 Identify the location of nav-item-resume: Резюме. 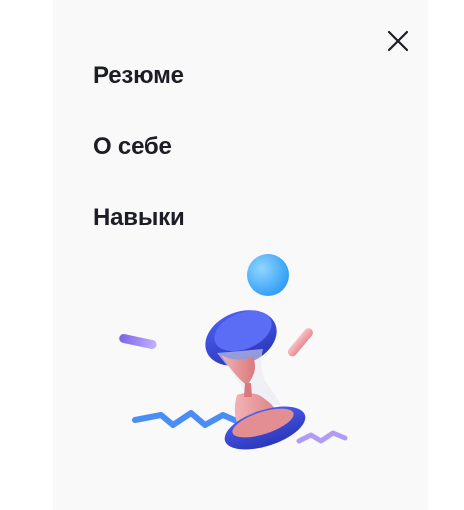
(139, 76).